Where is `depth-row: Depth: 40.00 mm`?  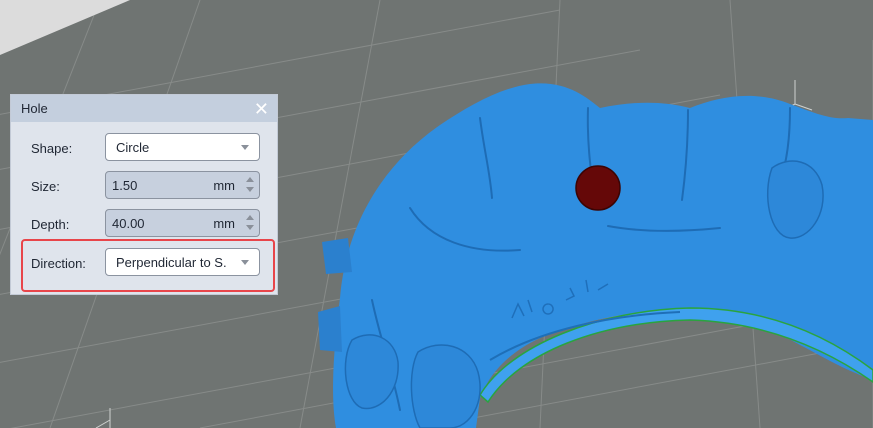
depth-row: Depth: 40.00 mm is located at coordinates (144, 225).